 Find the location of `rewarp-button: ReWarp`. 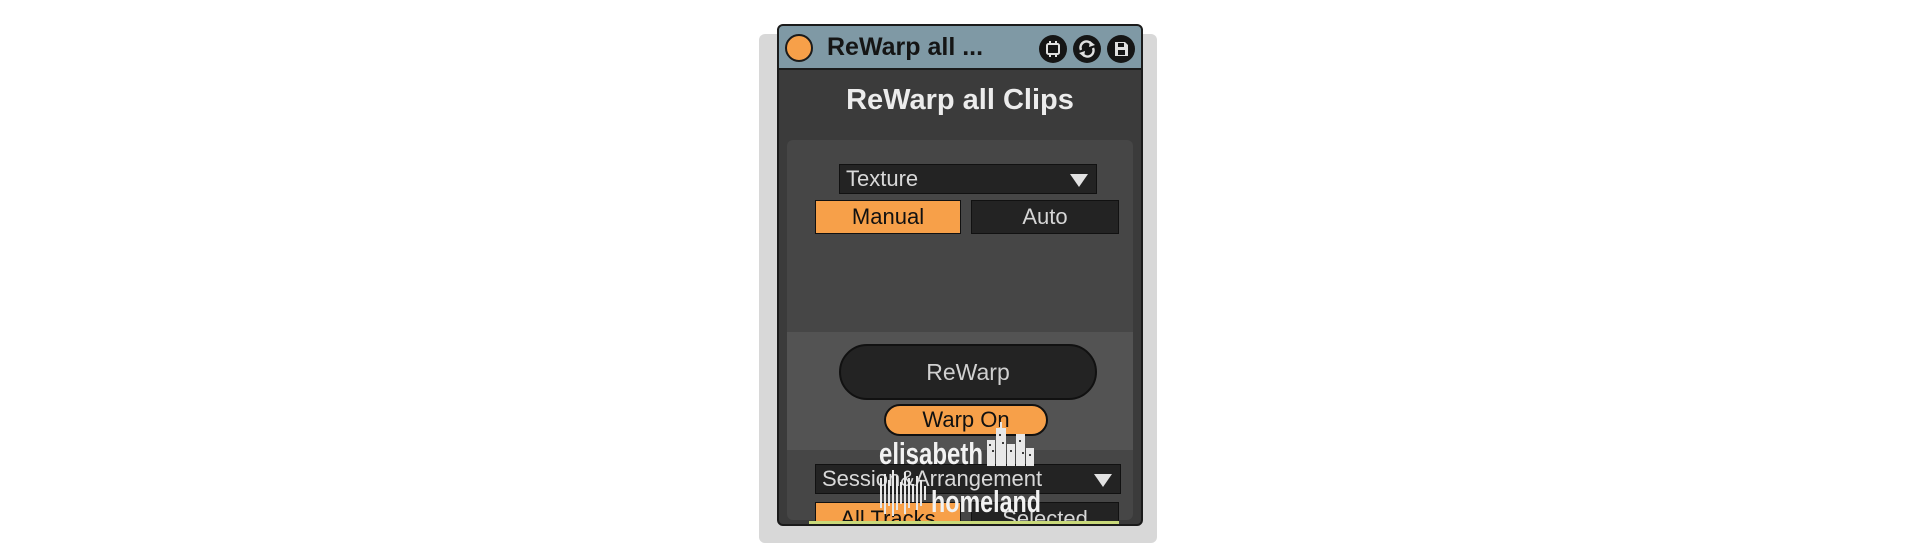

rewarp-button: ReWarp is located at coordinates (968, 372).